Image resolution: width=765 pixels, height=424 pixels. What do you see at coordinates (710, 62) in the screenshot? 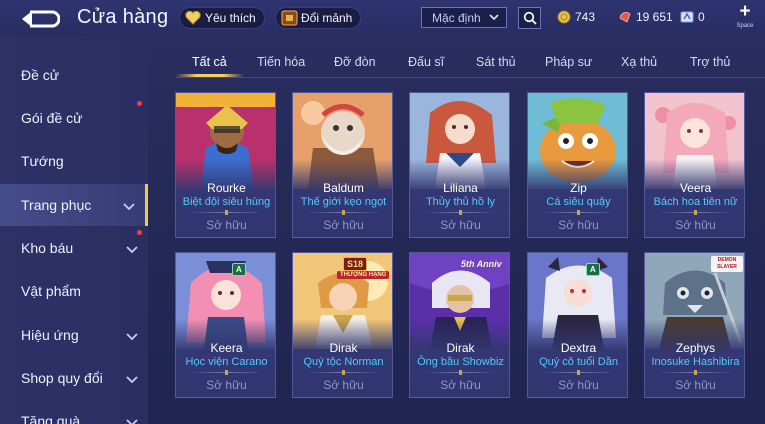
I see `tab-support: Trợ thủ` at bounding box center [710, 62].